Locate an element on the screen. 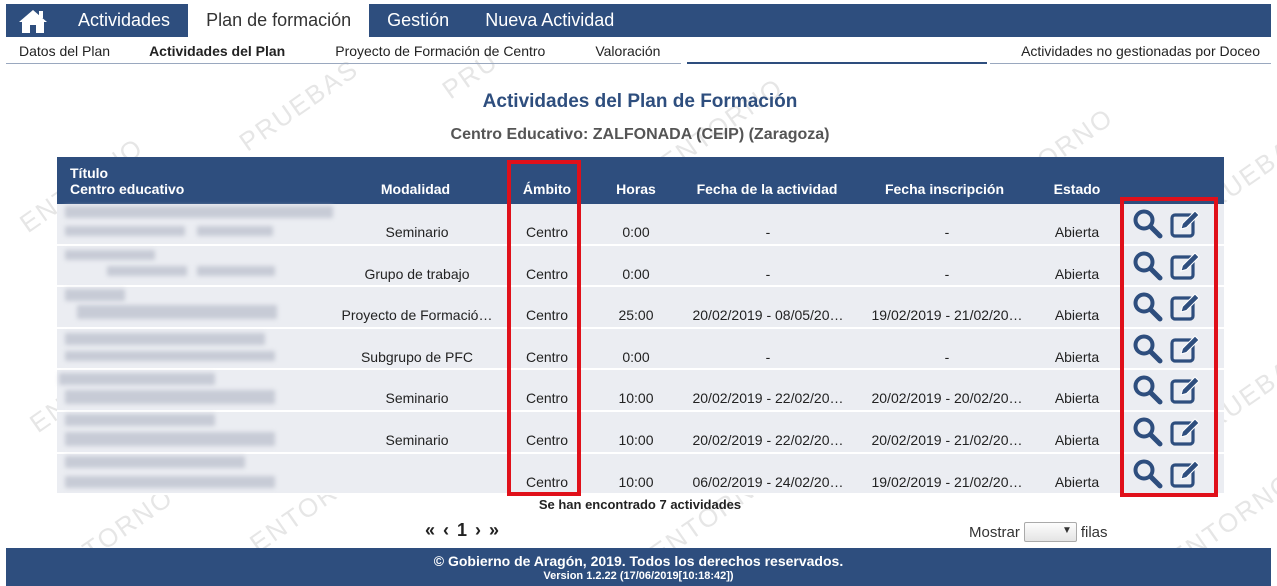 This screenshot has height=586, width=1277. subtab-actividades-no-gestionadas: Actividades no gestionadas por Doceo is located at coordinates (1146, 51).